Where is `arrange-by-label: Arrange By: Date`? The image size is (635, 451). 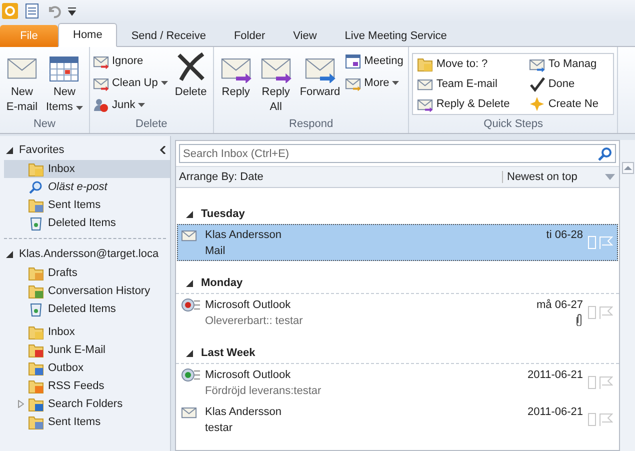
arrange-by-label: Arrange By: Date is located at coordinates (221, 177).